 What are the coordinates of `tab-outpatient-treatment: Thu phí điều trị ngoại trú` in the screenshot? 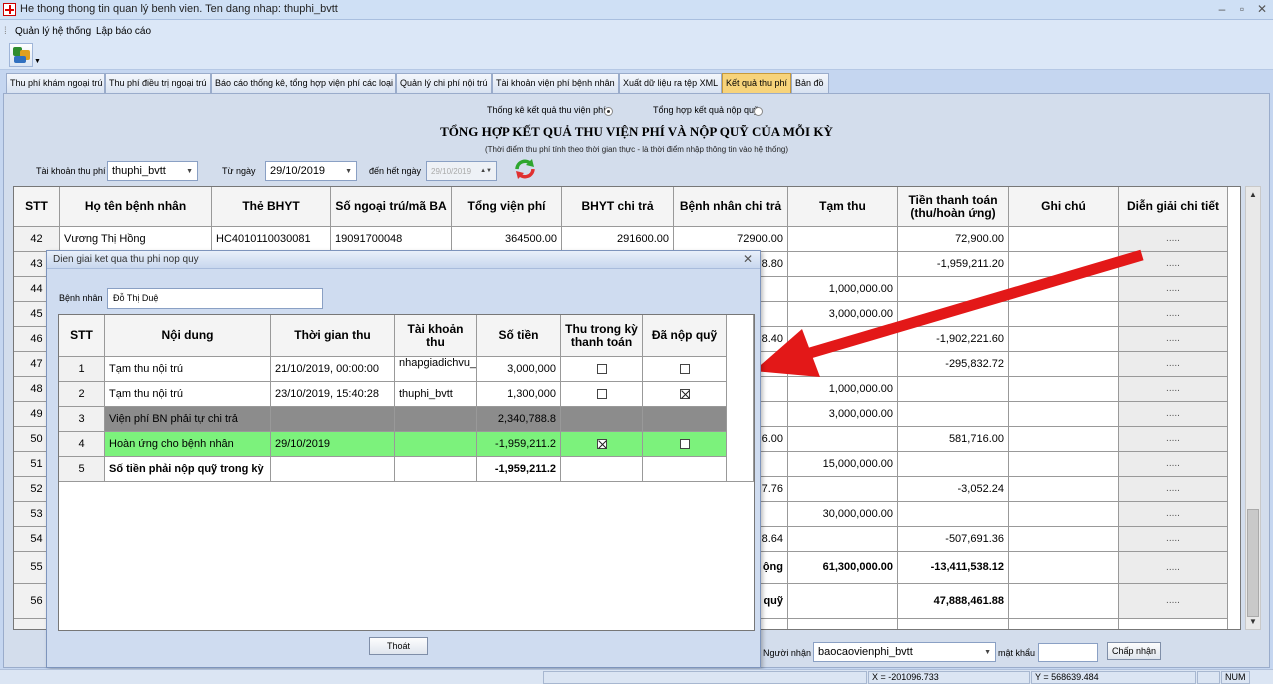 It's located at (158, 83).